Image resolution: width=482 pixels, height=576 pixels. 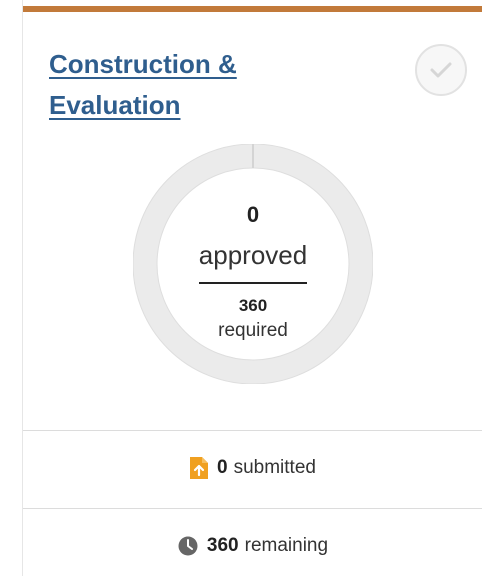 What do you see at coordinates (253, 305) in the screenshot?
I see `required-count: 360` at bounding box center [253, 305].